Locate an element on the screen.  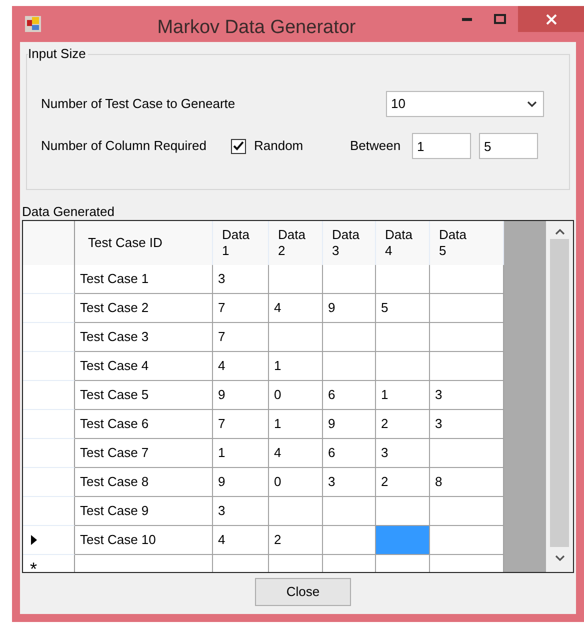
close-button is located at coordinates (551, 19).